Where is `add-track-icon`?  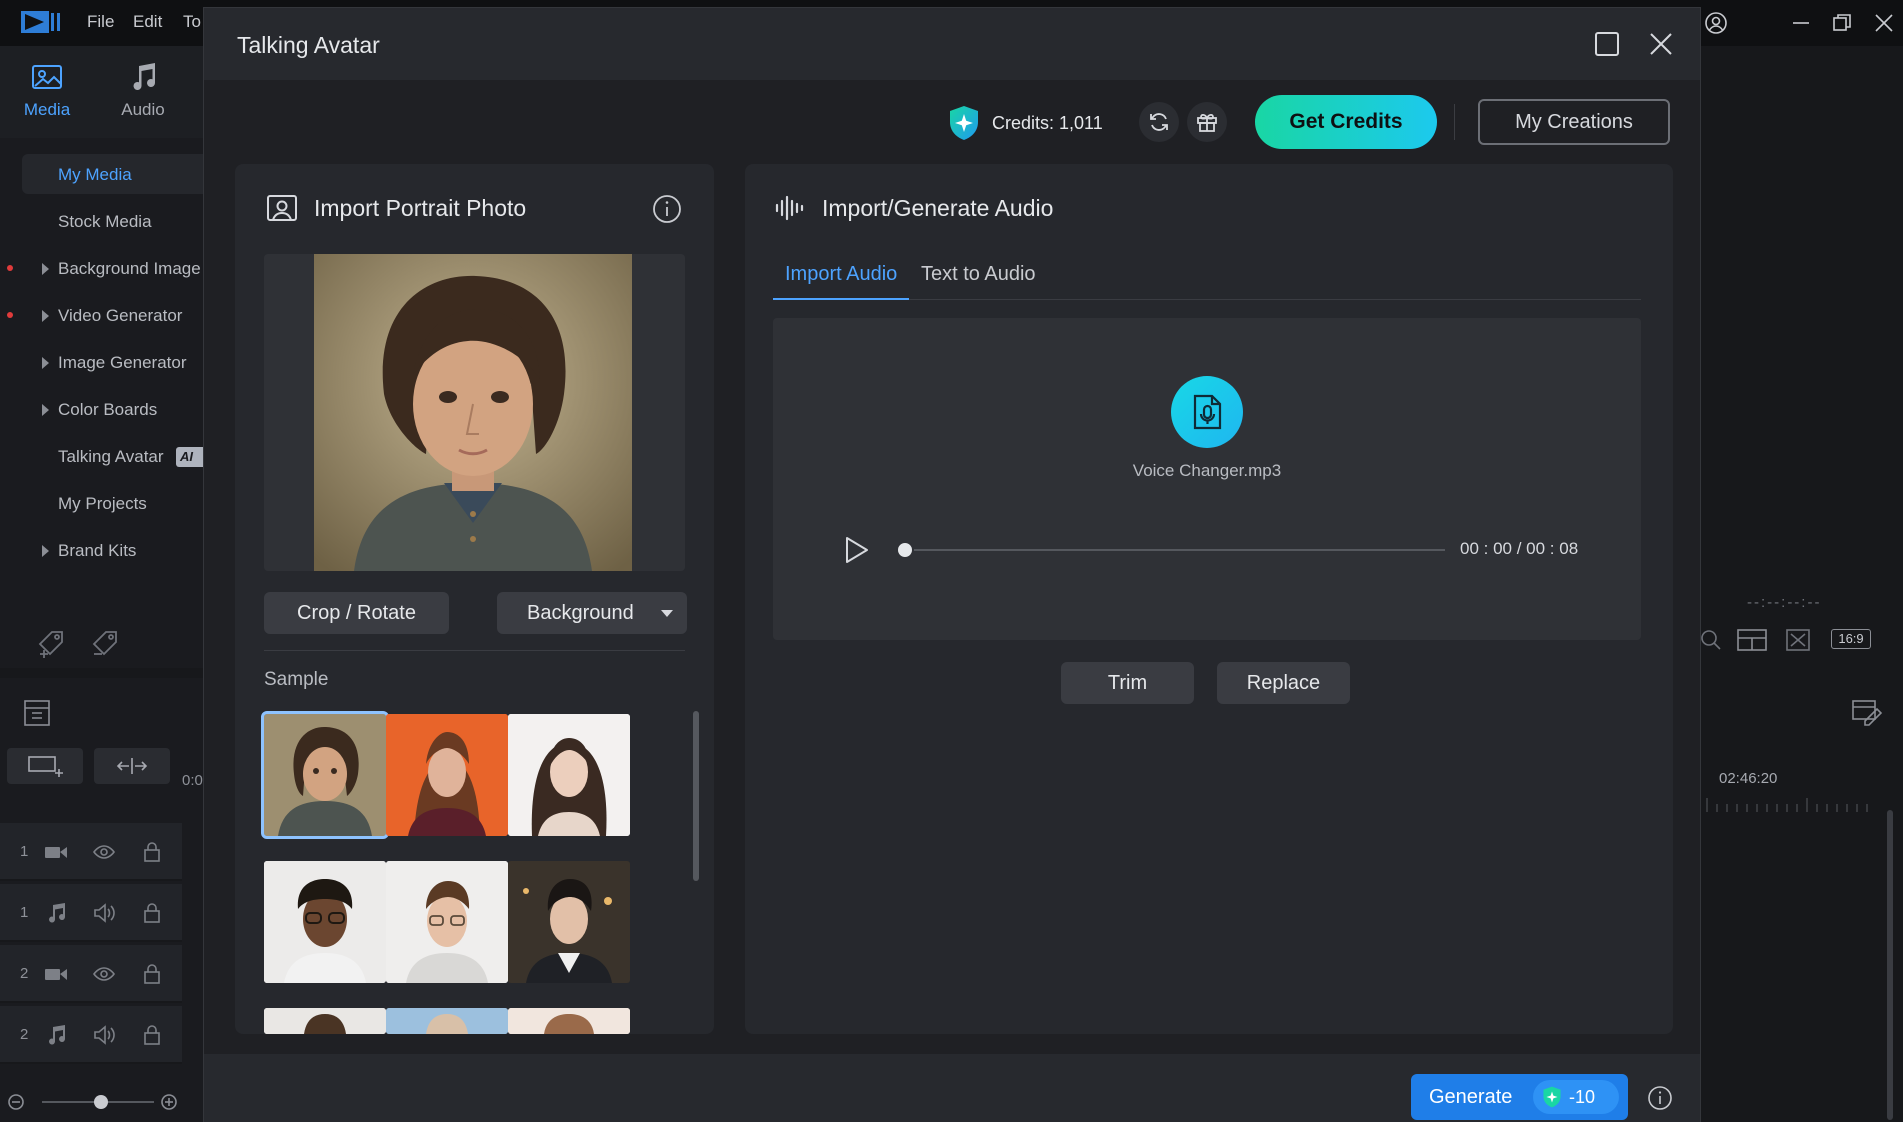
add-track-icon is located at coordinates (45, 766).